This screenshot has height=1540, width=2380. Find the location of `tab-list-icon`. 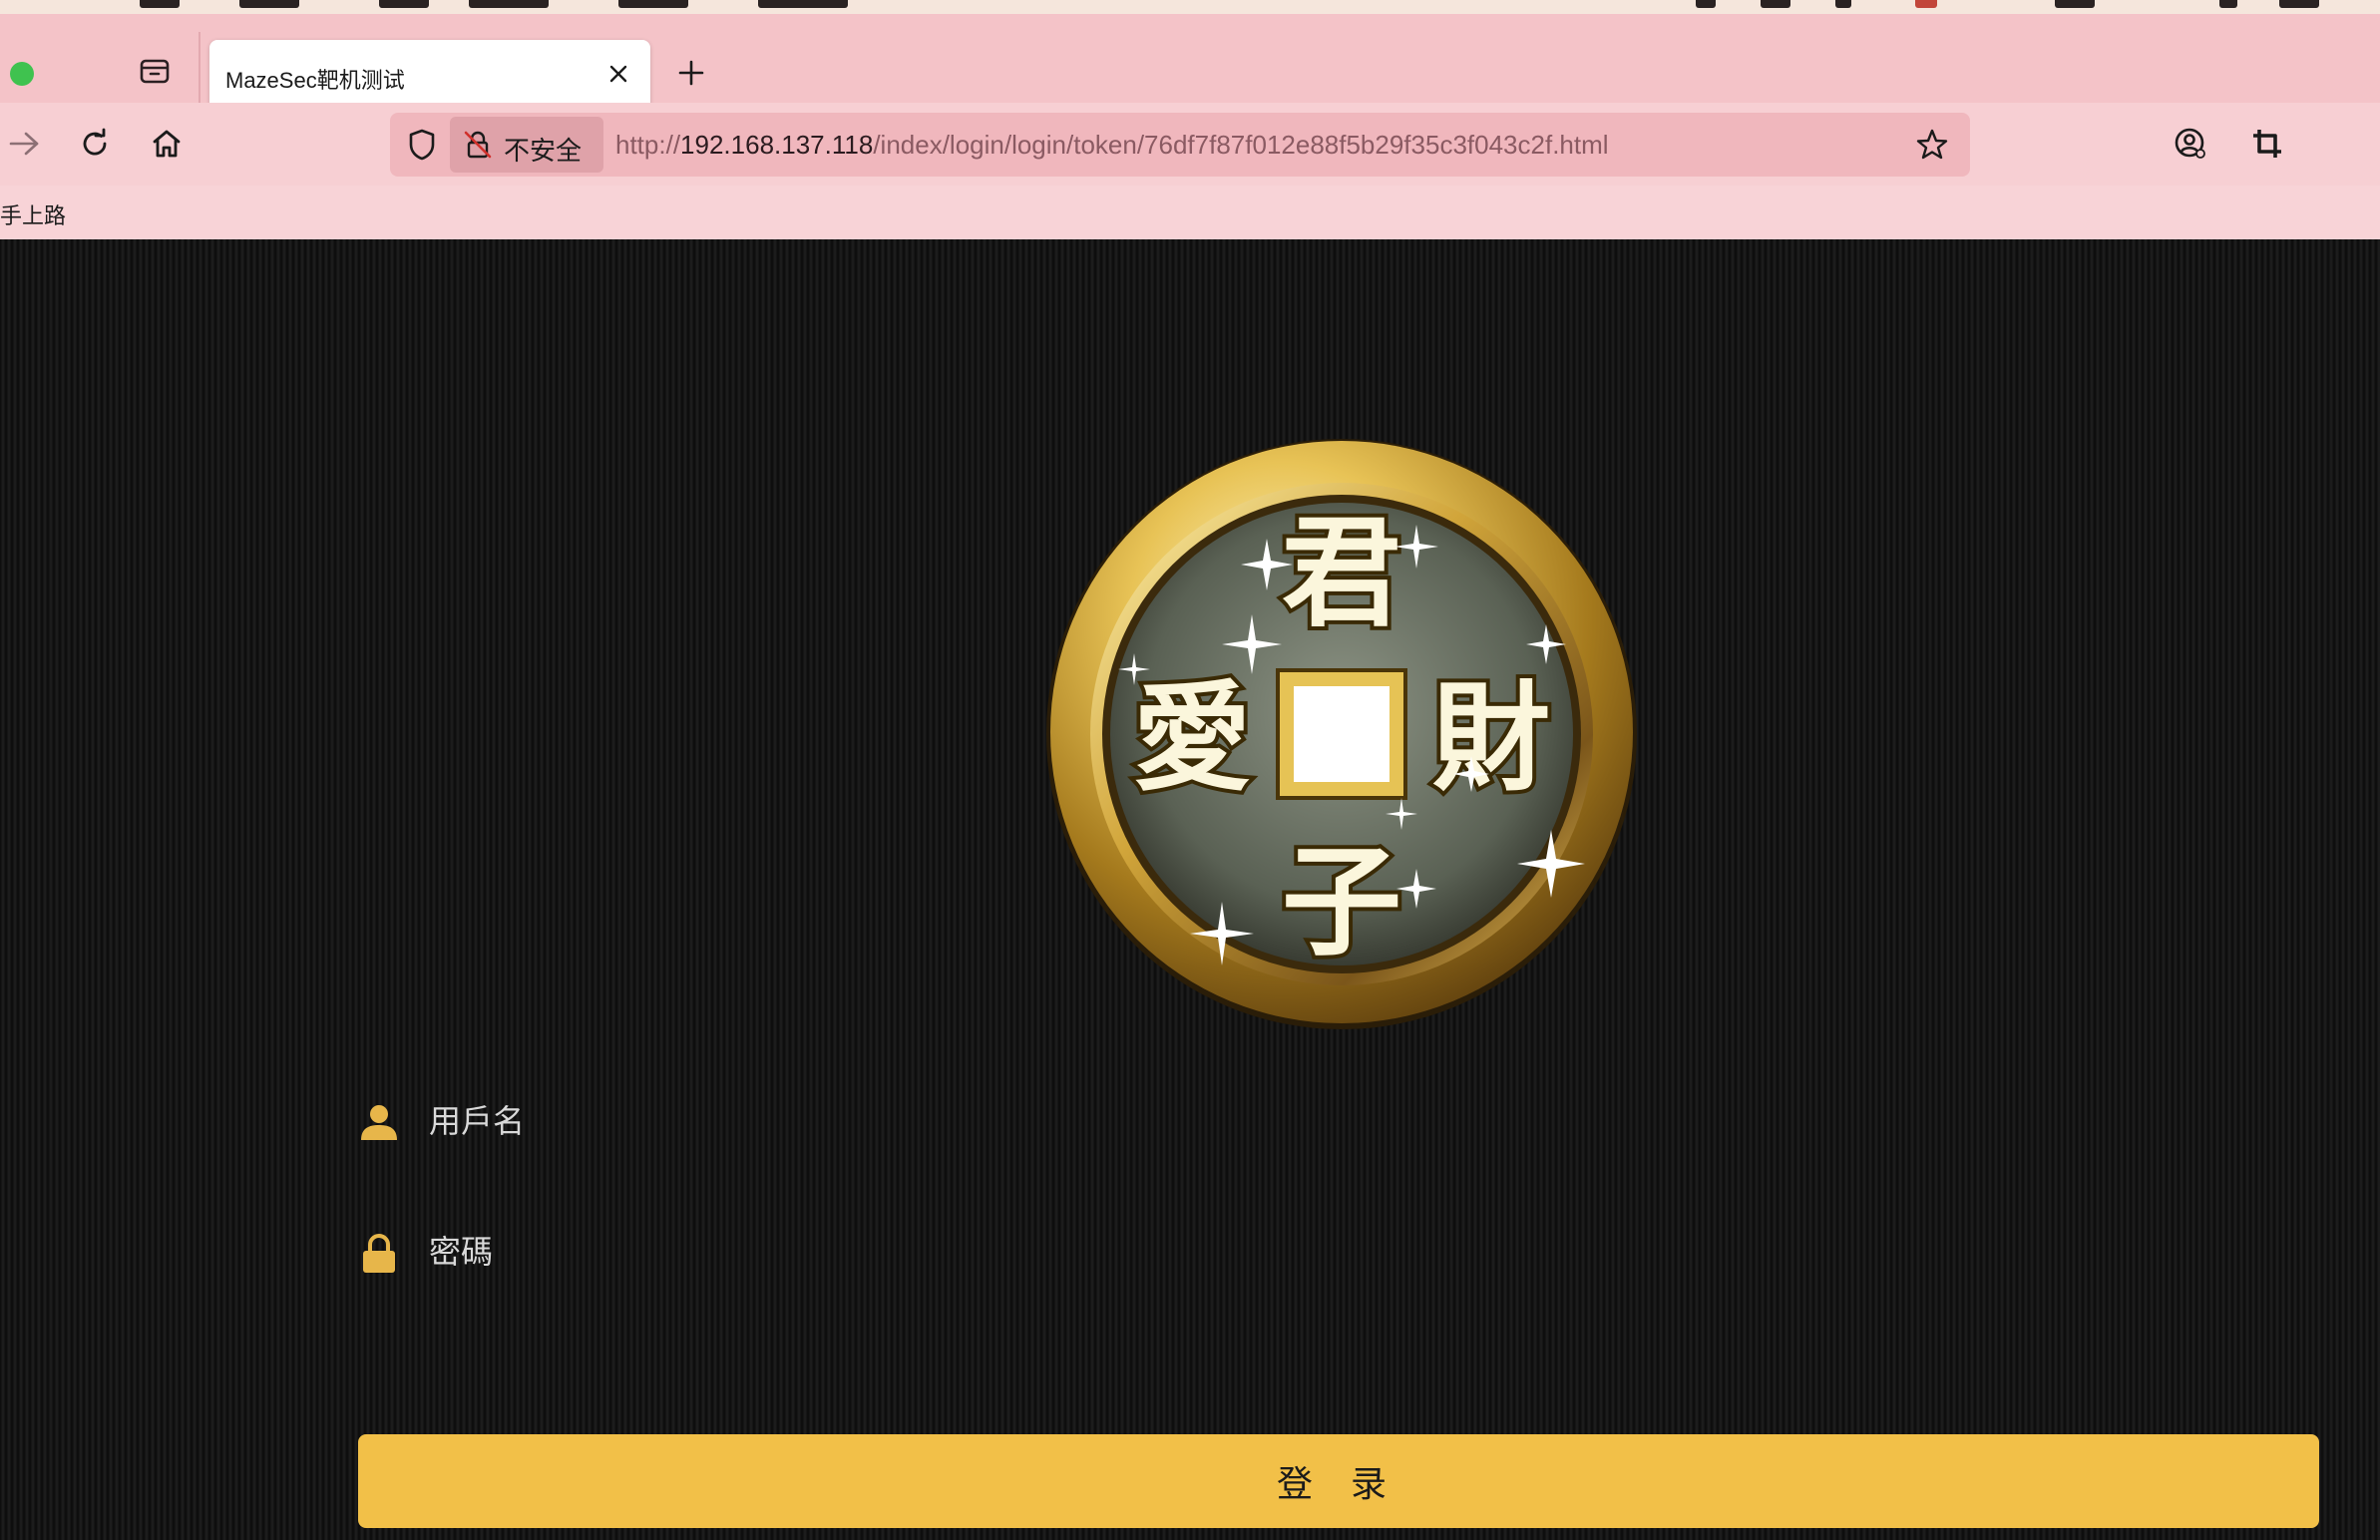

tab-list-icon is located at coordinates (155, 71).